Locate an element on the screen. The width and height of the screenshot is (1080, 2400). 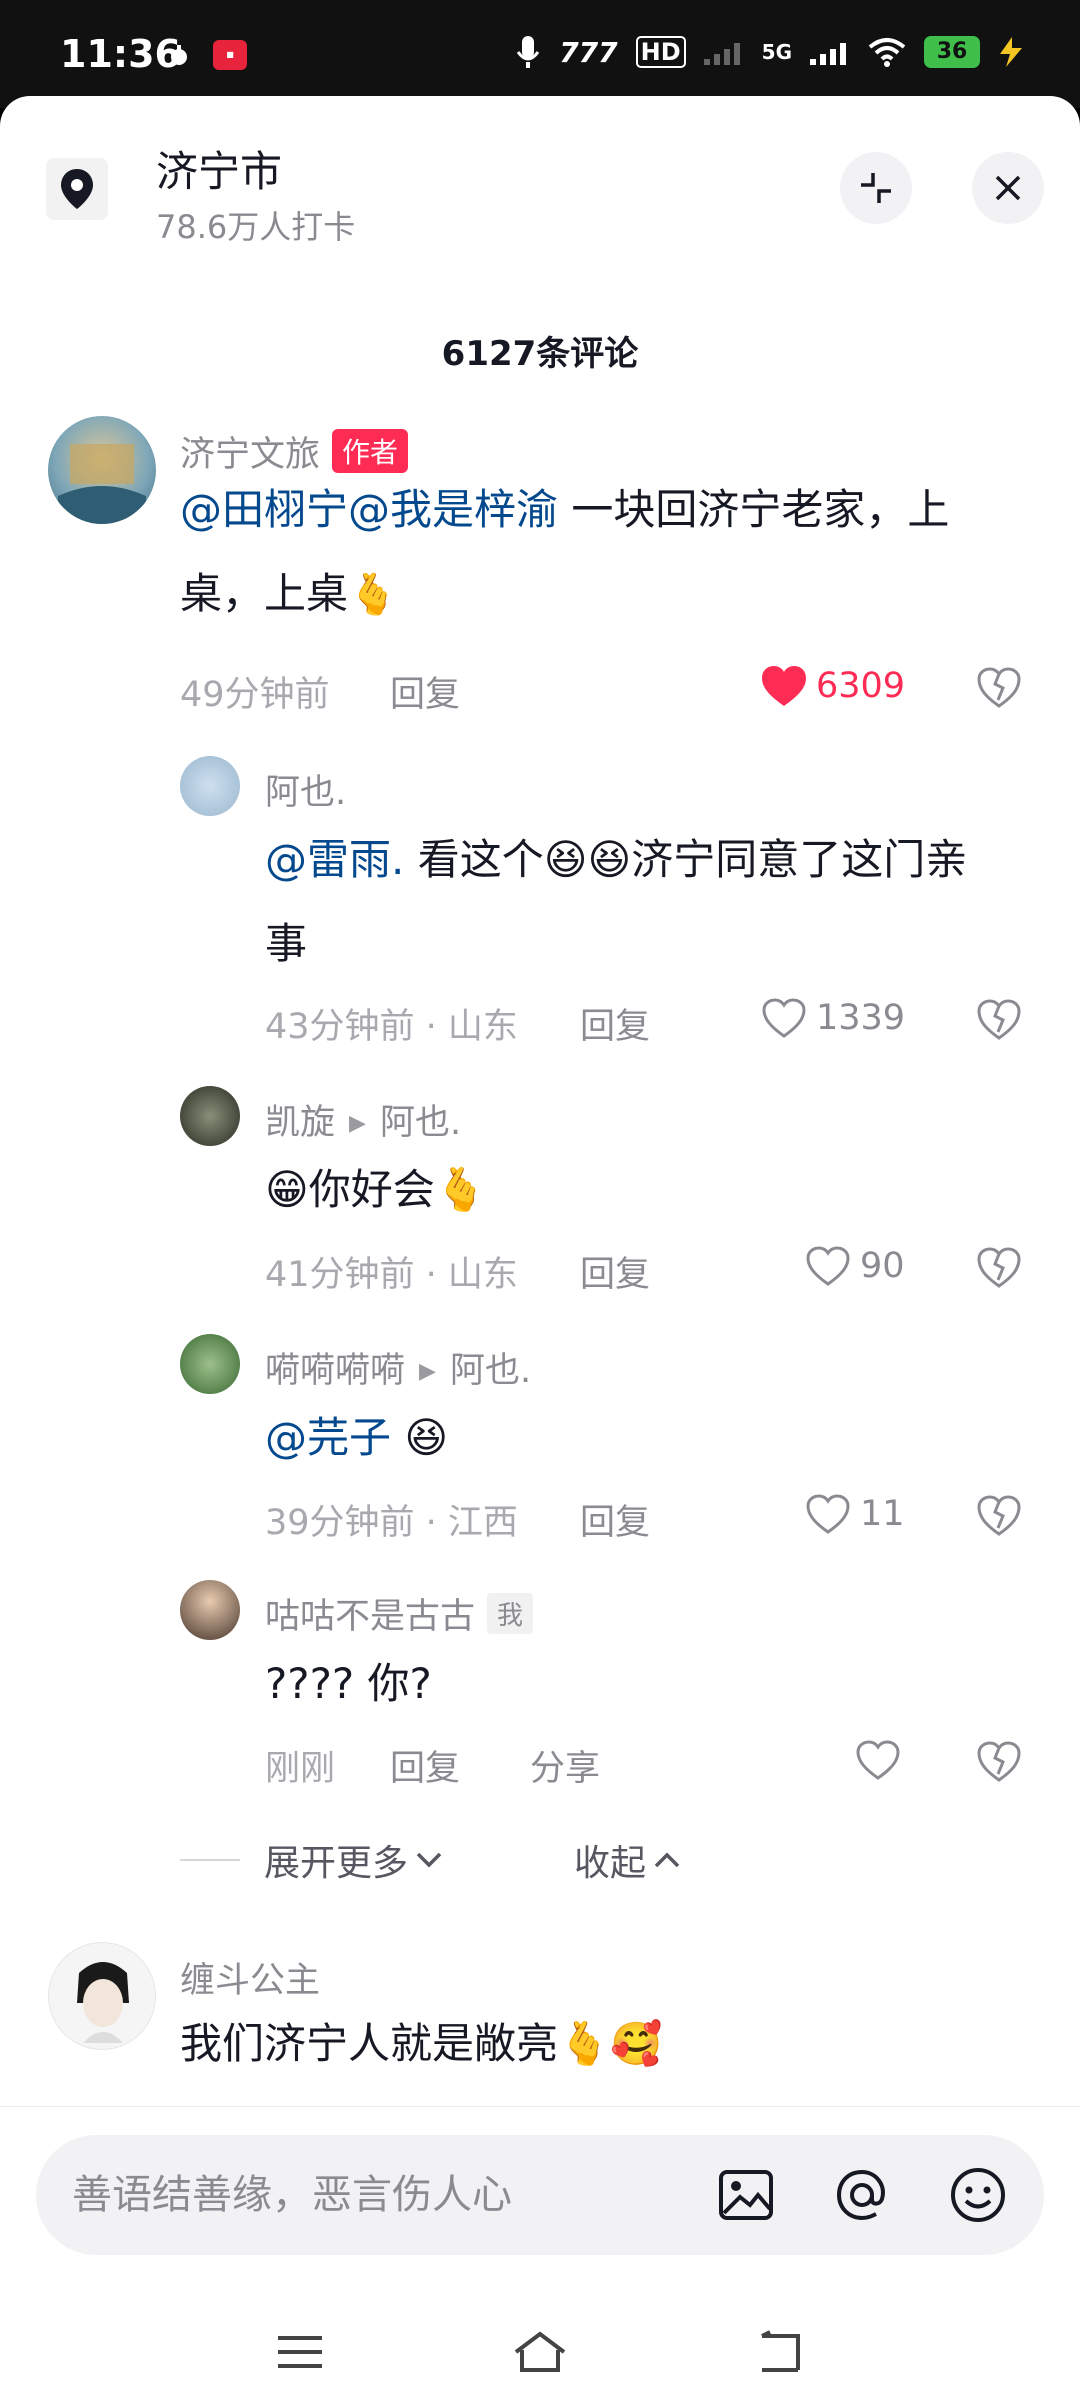
hd-icon: HD is located at coordinates (660, 52).